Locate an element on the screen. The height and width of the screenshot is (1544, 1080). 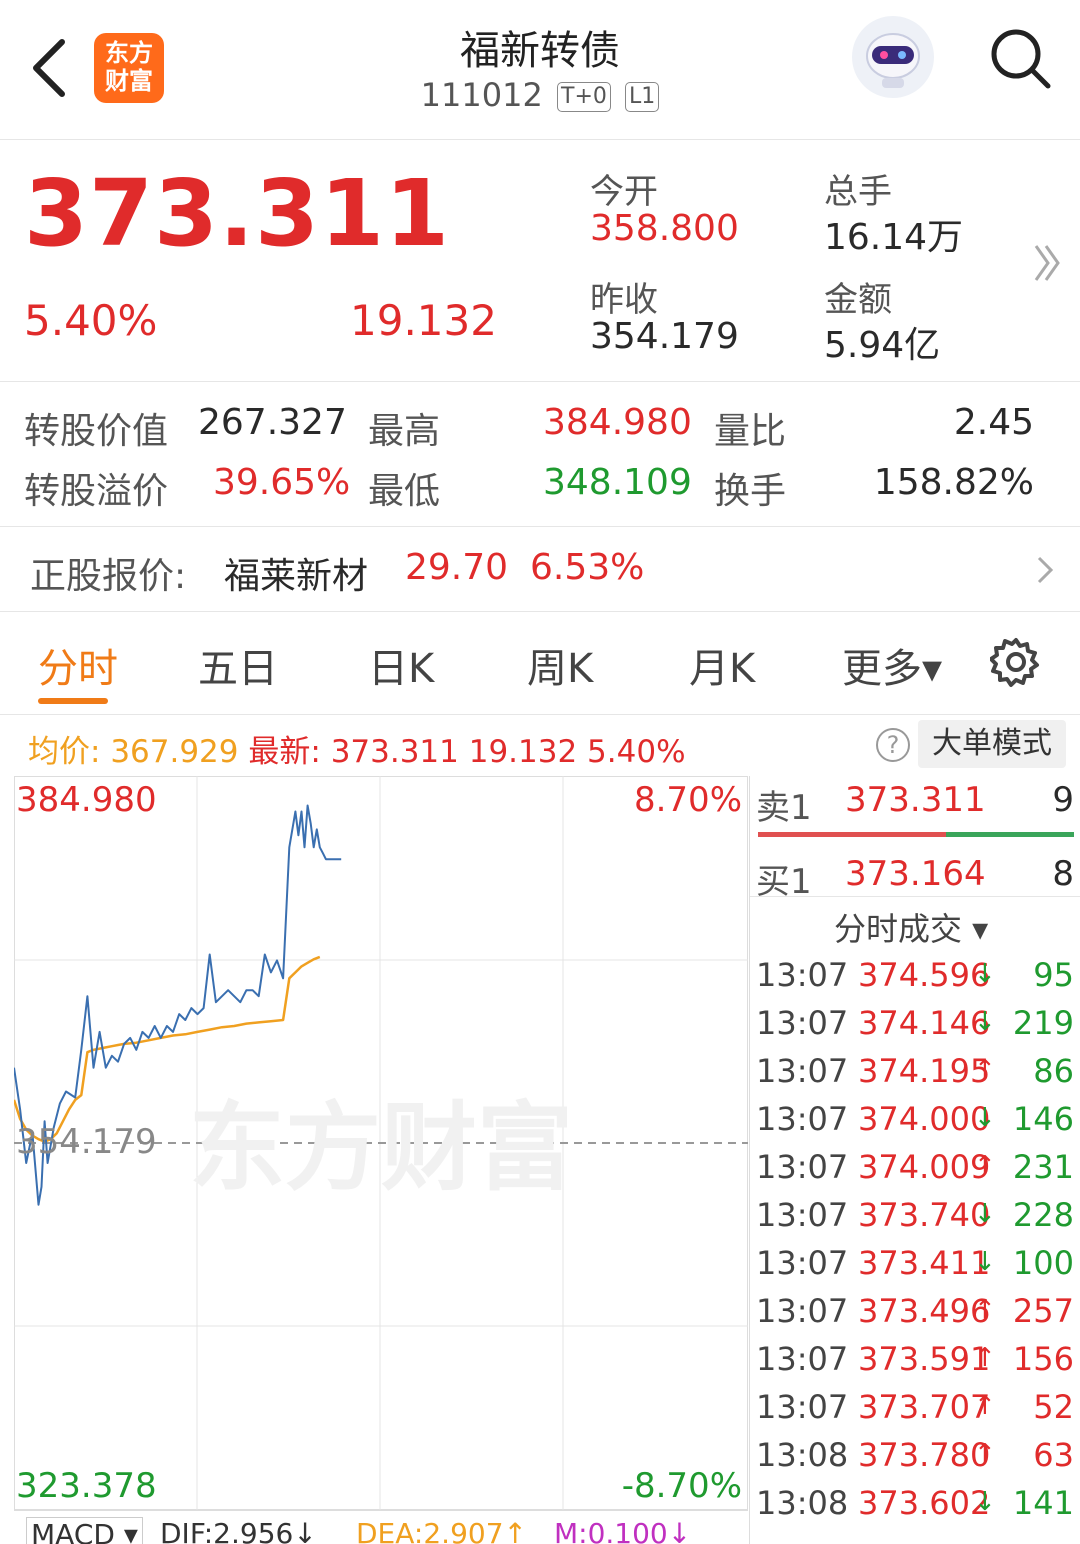
sell1-qty: 9 is located at coordinates (1063, 800).